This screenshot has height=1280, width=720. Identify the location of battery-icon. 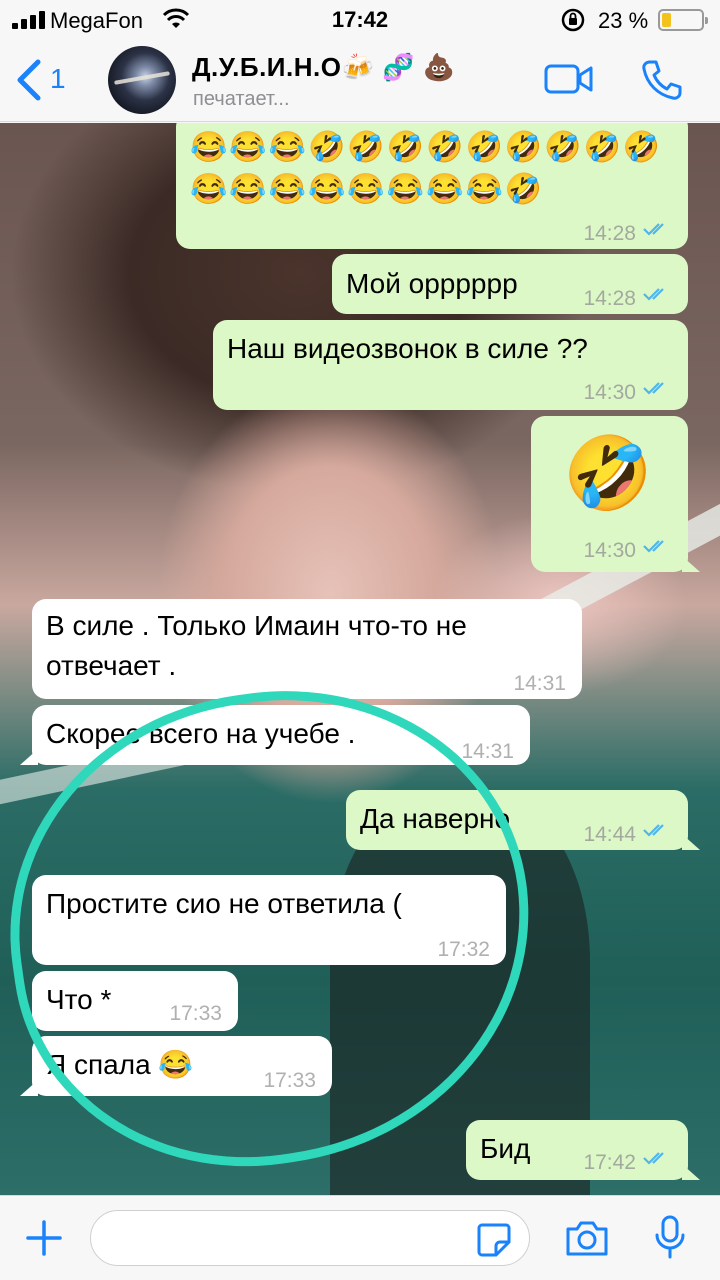
(683, 20).